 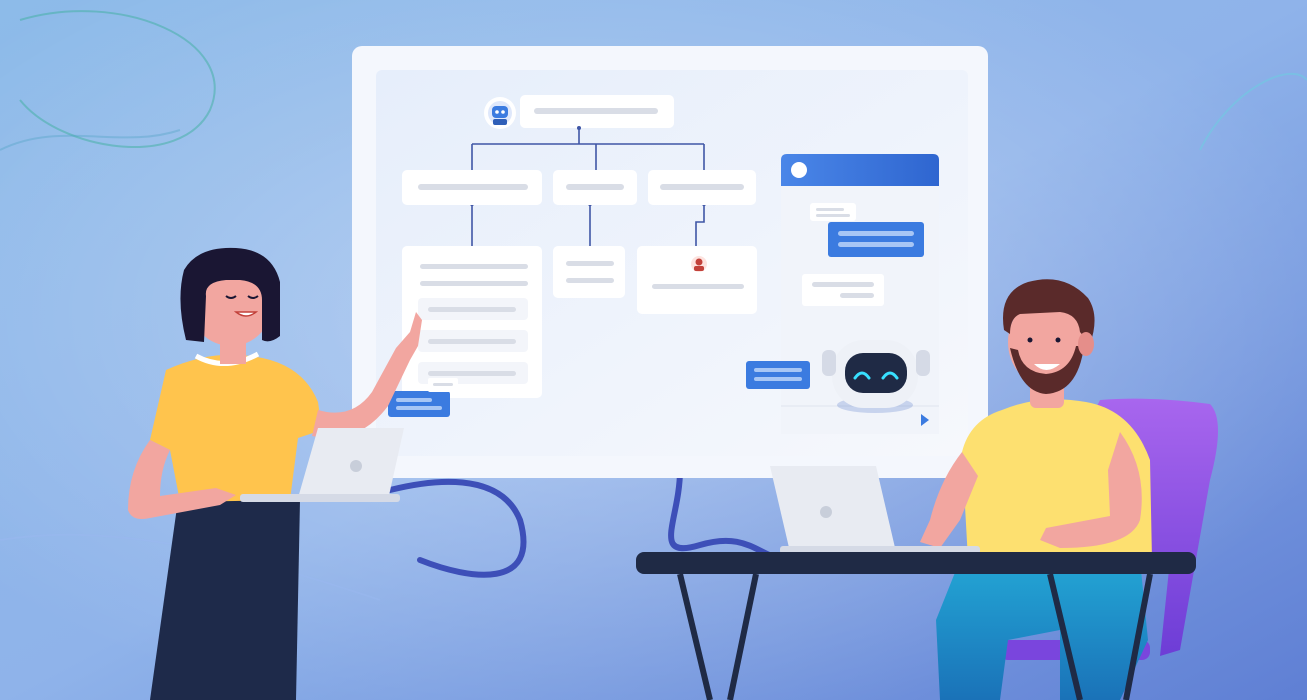 I want to click on flow-level2-nodes, so click(x=579, y=187).